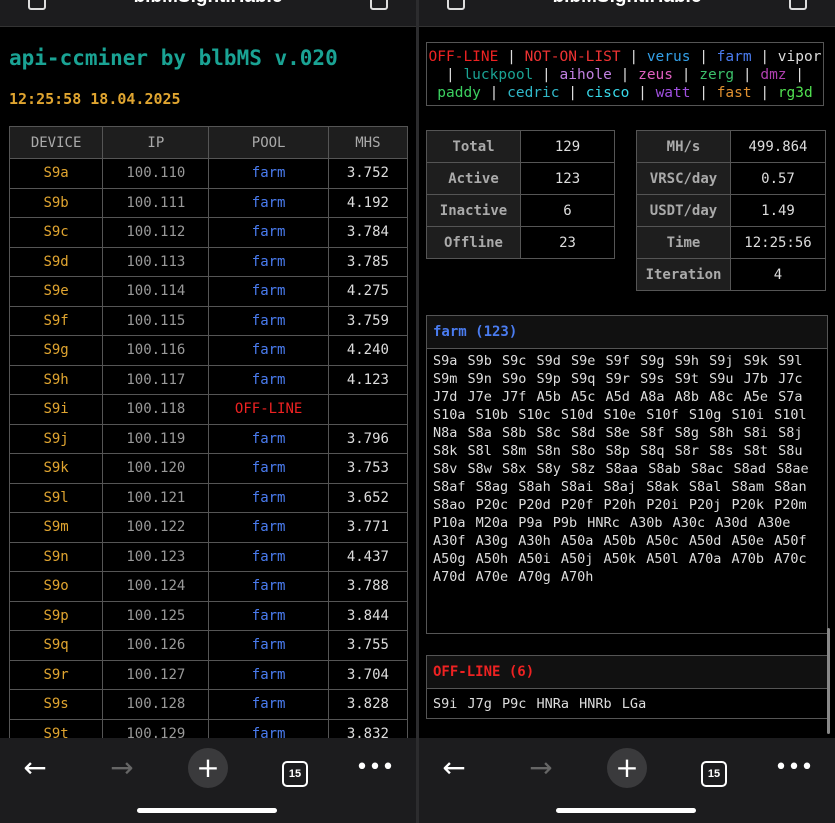  I want to click on page-title: api-ccminer by blbMS v.020, so click(173, 58).